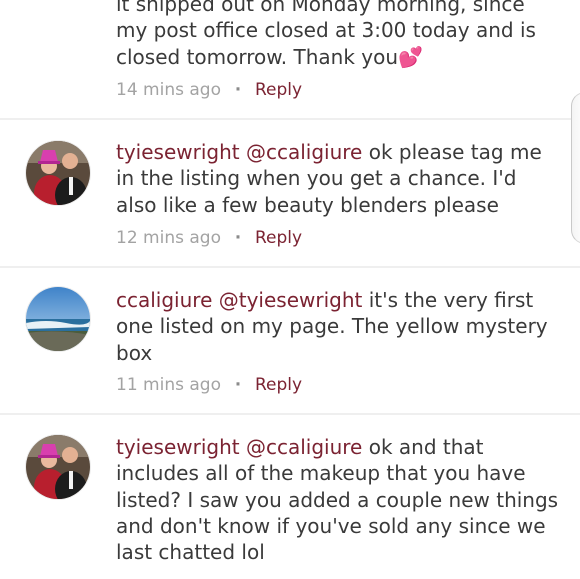 This screenshot has width=580, height=579. What do you see at coordinates (58, 319) in the screenshot?
I see `avatar-ccaligiure` at bounding box center [58, 319].